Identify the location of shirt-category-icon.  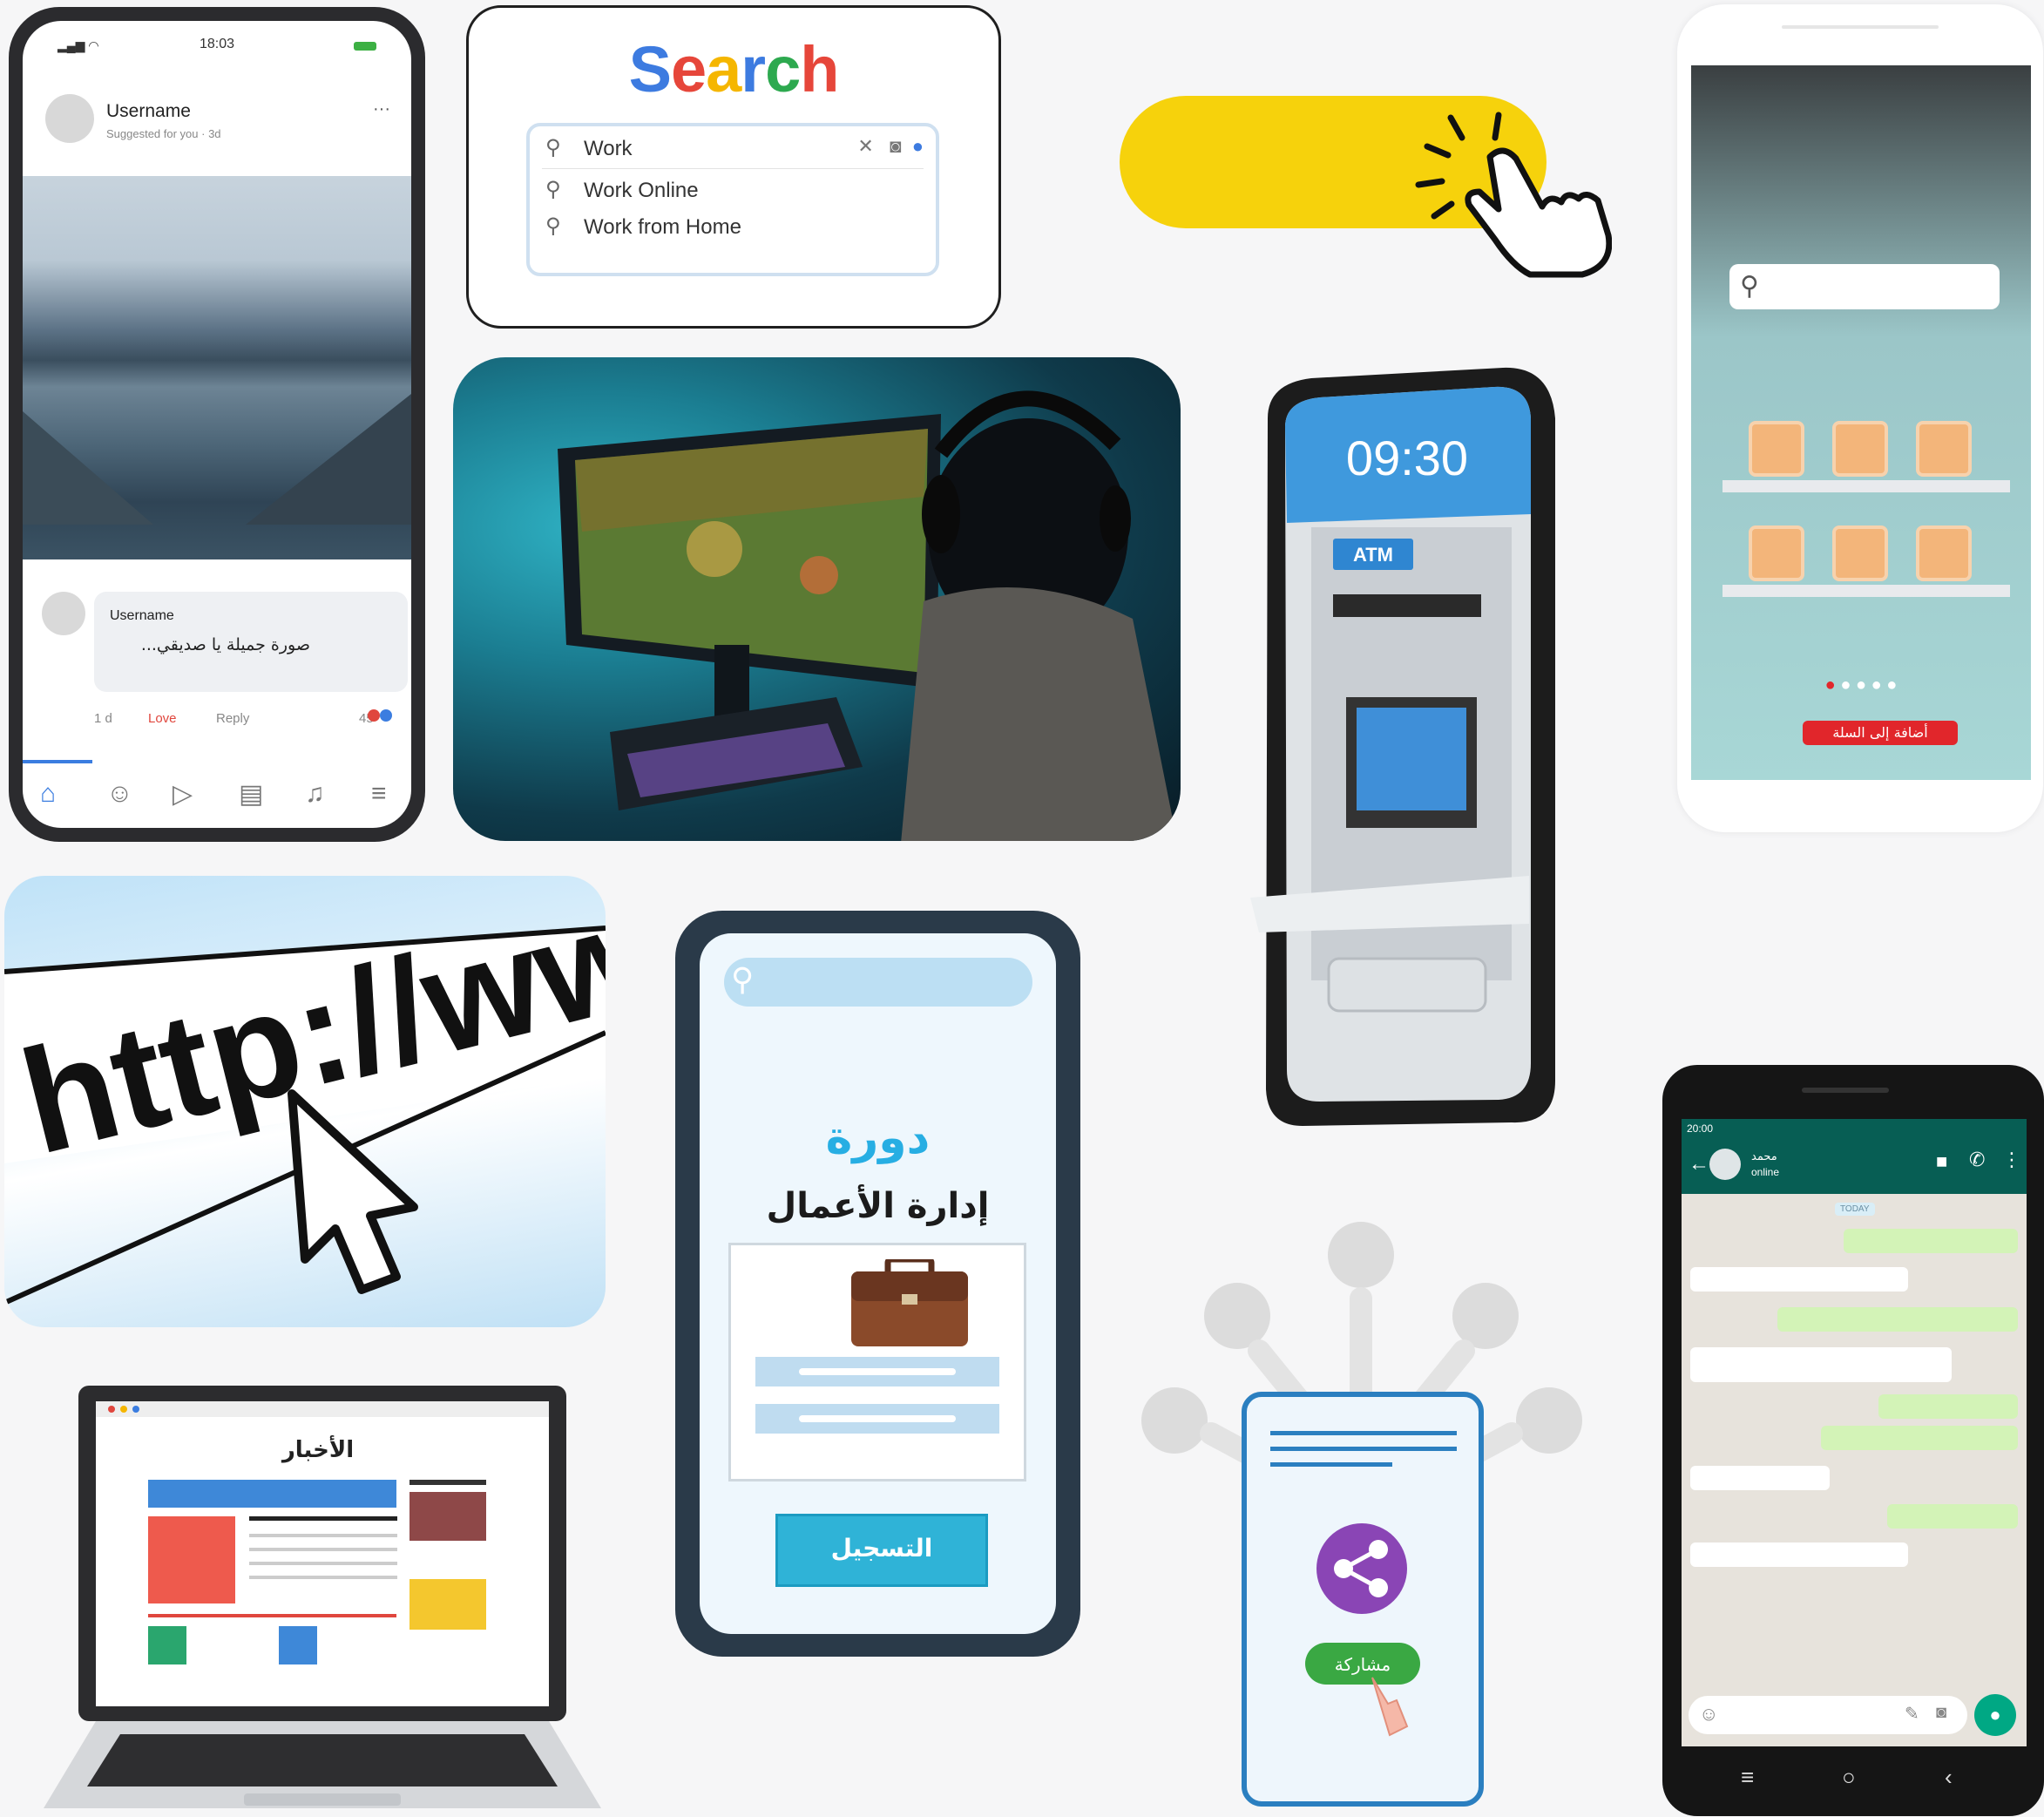
(1860, 553).